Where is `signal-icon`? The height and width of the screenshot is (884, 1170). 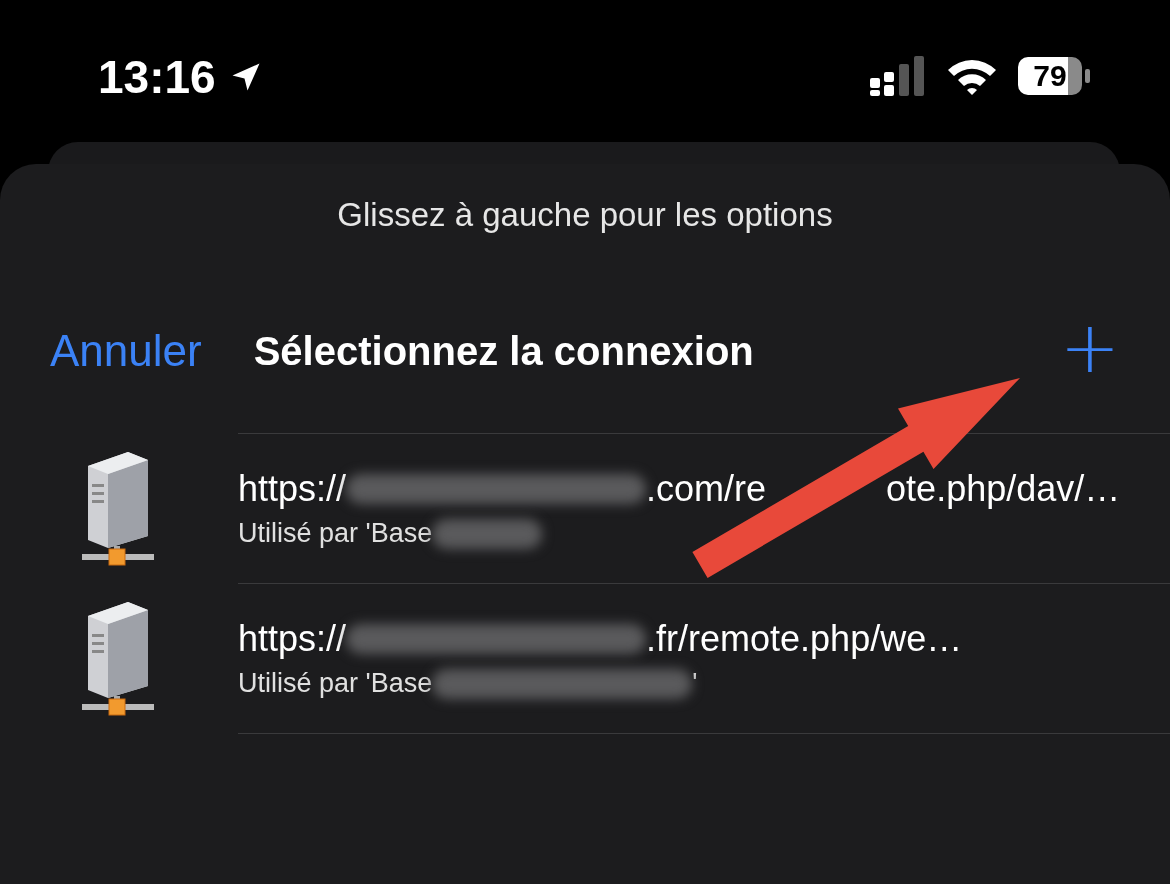 signal-icon is located at coordinates (898, 76).